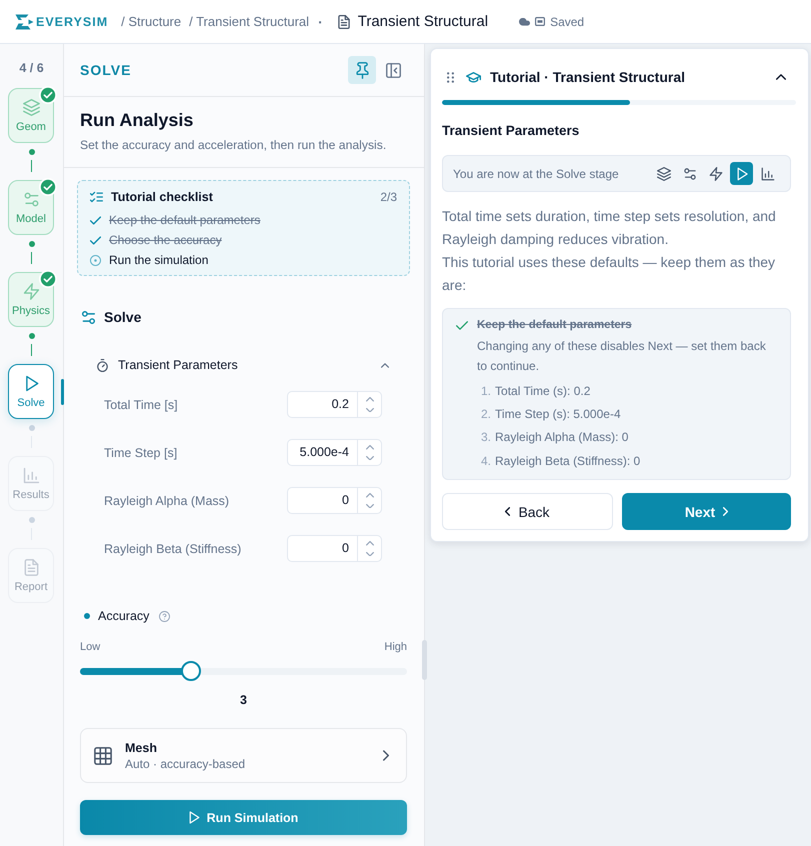 The height and width of the screenshot is (846, 811). What do you see at coordinates (90, 647) in the screenshot?
I see `slider-min-label: Low` at bounding box center [90, 647].